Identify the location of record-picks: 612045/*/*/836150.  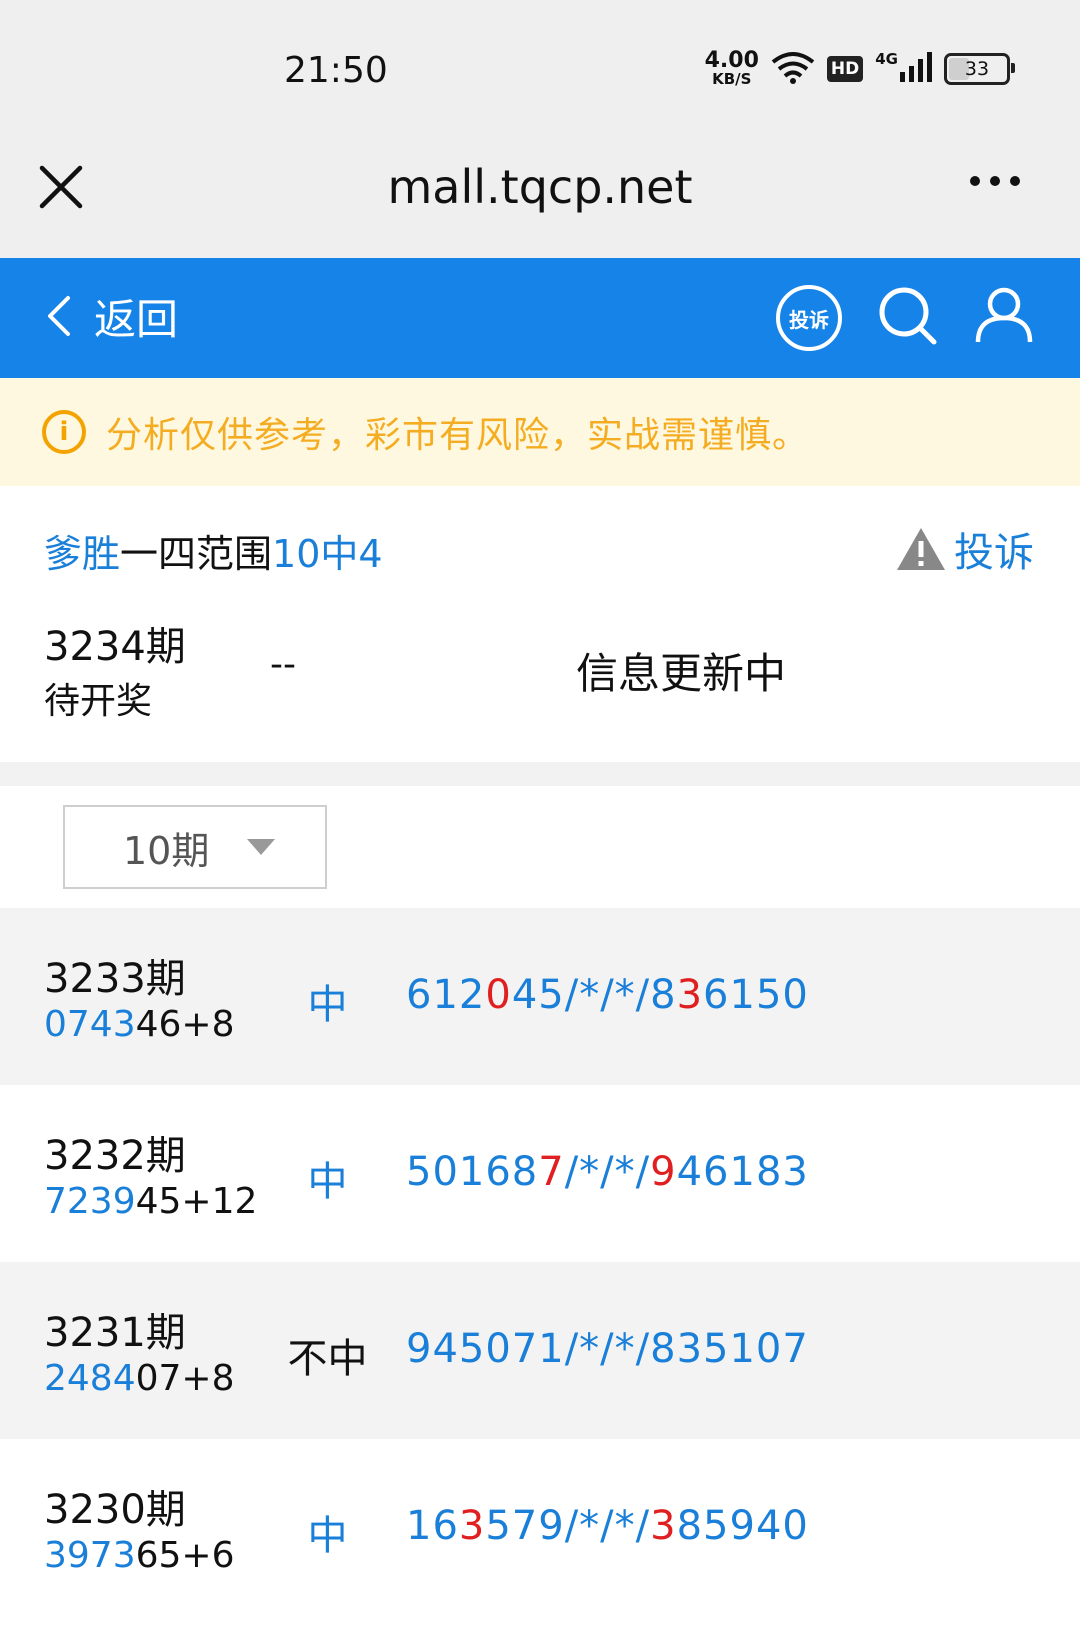
(607, 995).